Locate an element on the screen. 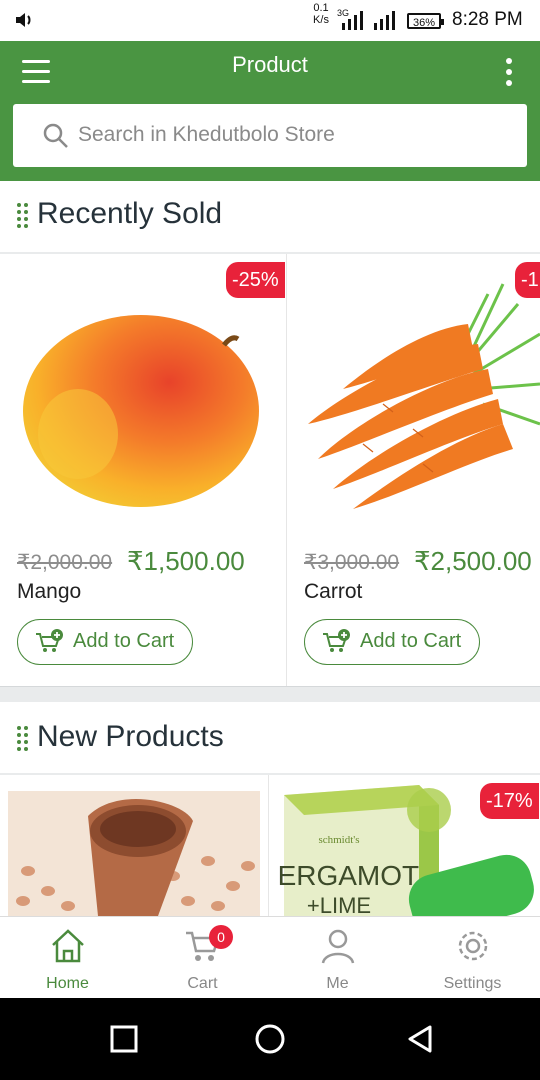 The height and width of the screenshot is (1080, 540). system-navigation-bar is located at coordinates (270, 1039).